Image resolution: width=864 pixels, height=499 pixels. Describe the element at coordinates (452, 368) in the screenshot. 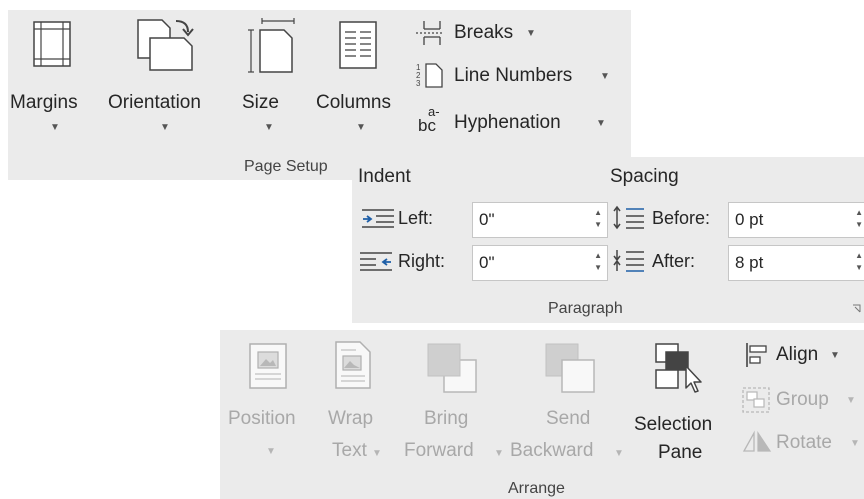

I see `bring-forward-icon` at that location.